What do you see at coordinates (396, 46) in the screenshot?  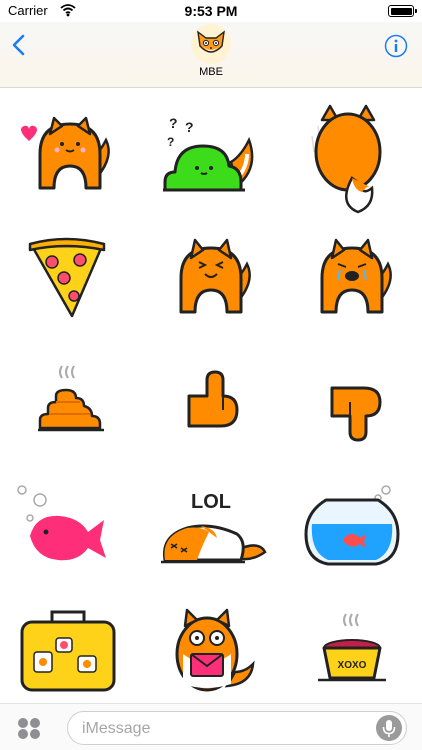 I see `info-icon` at bounding box center [396, 46].